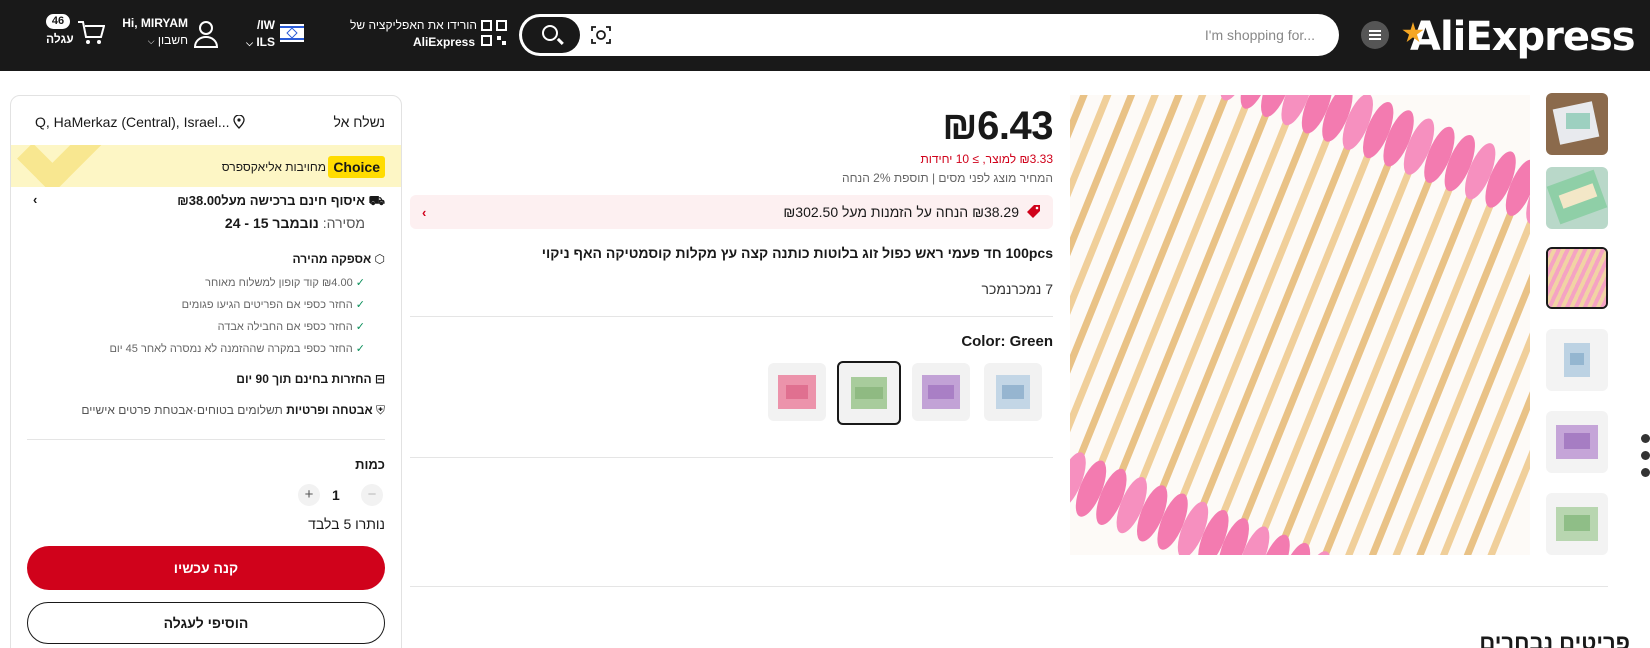  I want to click on cart-label: עגלה, so click(60, 39).